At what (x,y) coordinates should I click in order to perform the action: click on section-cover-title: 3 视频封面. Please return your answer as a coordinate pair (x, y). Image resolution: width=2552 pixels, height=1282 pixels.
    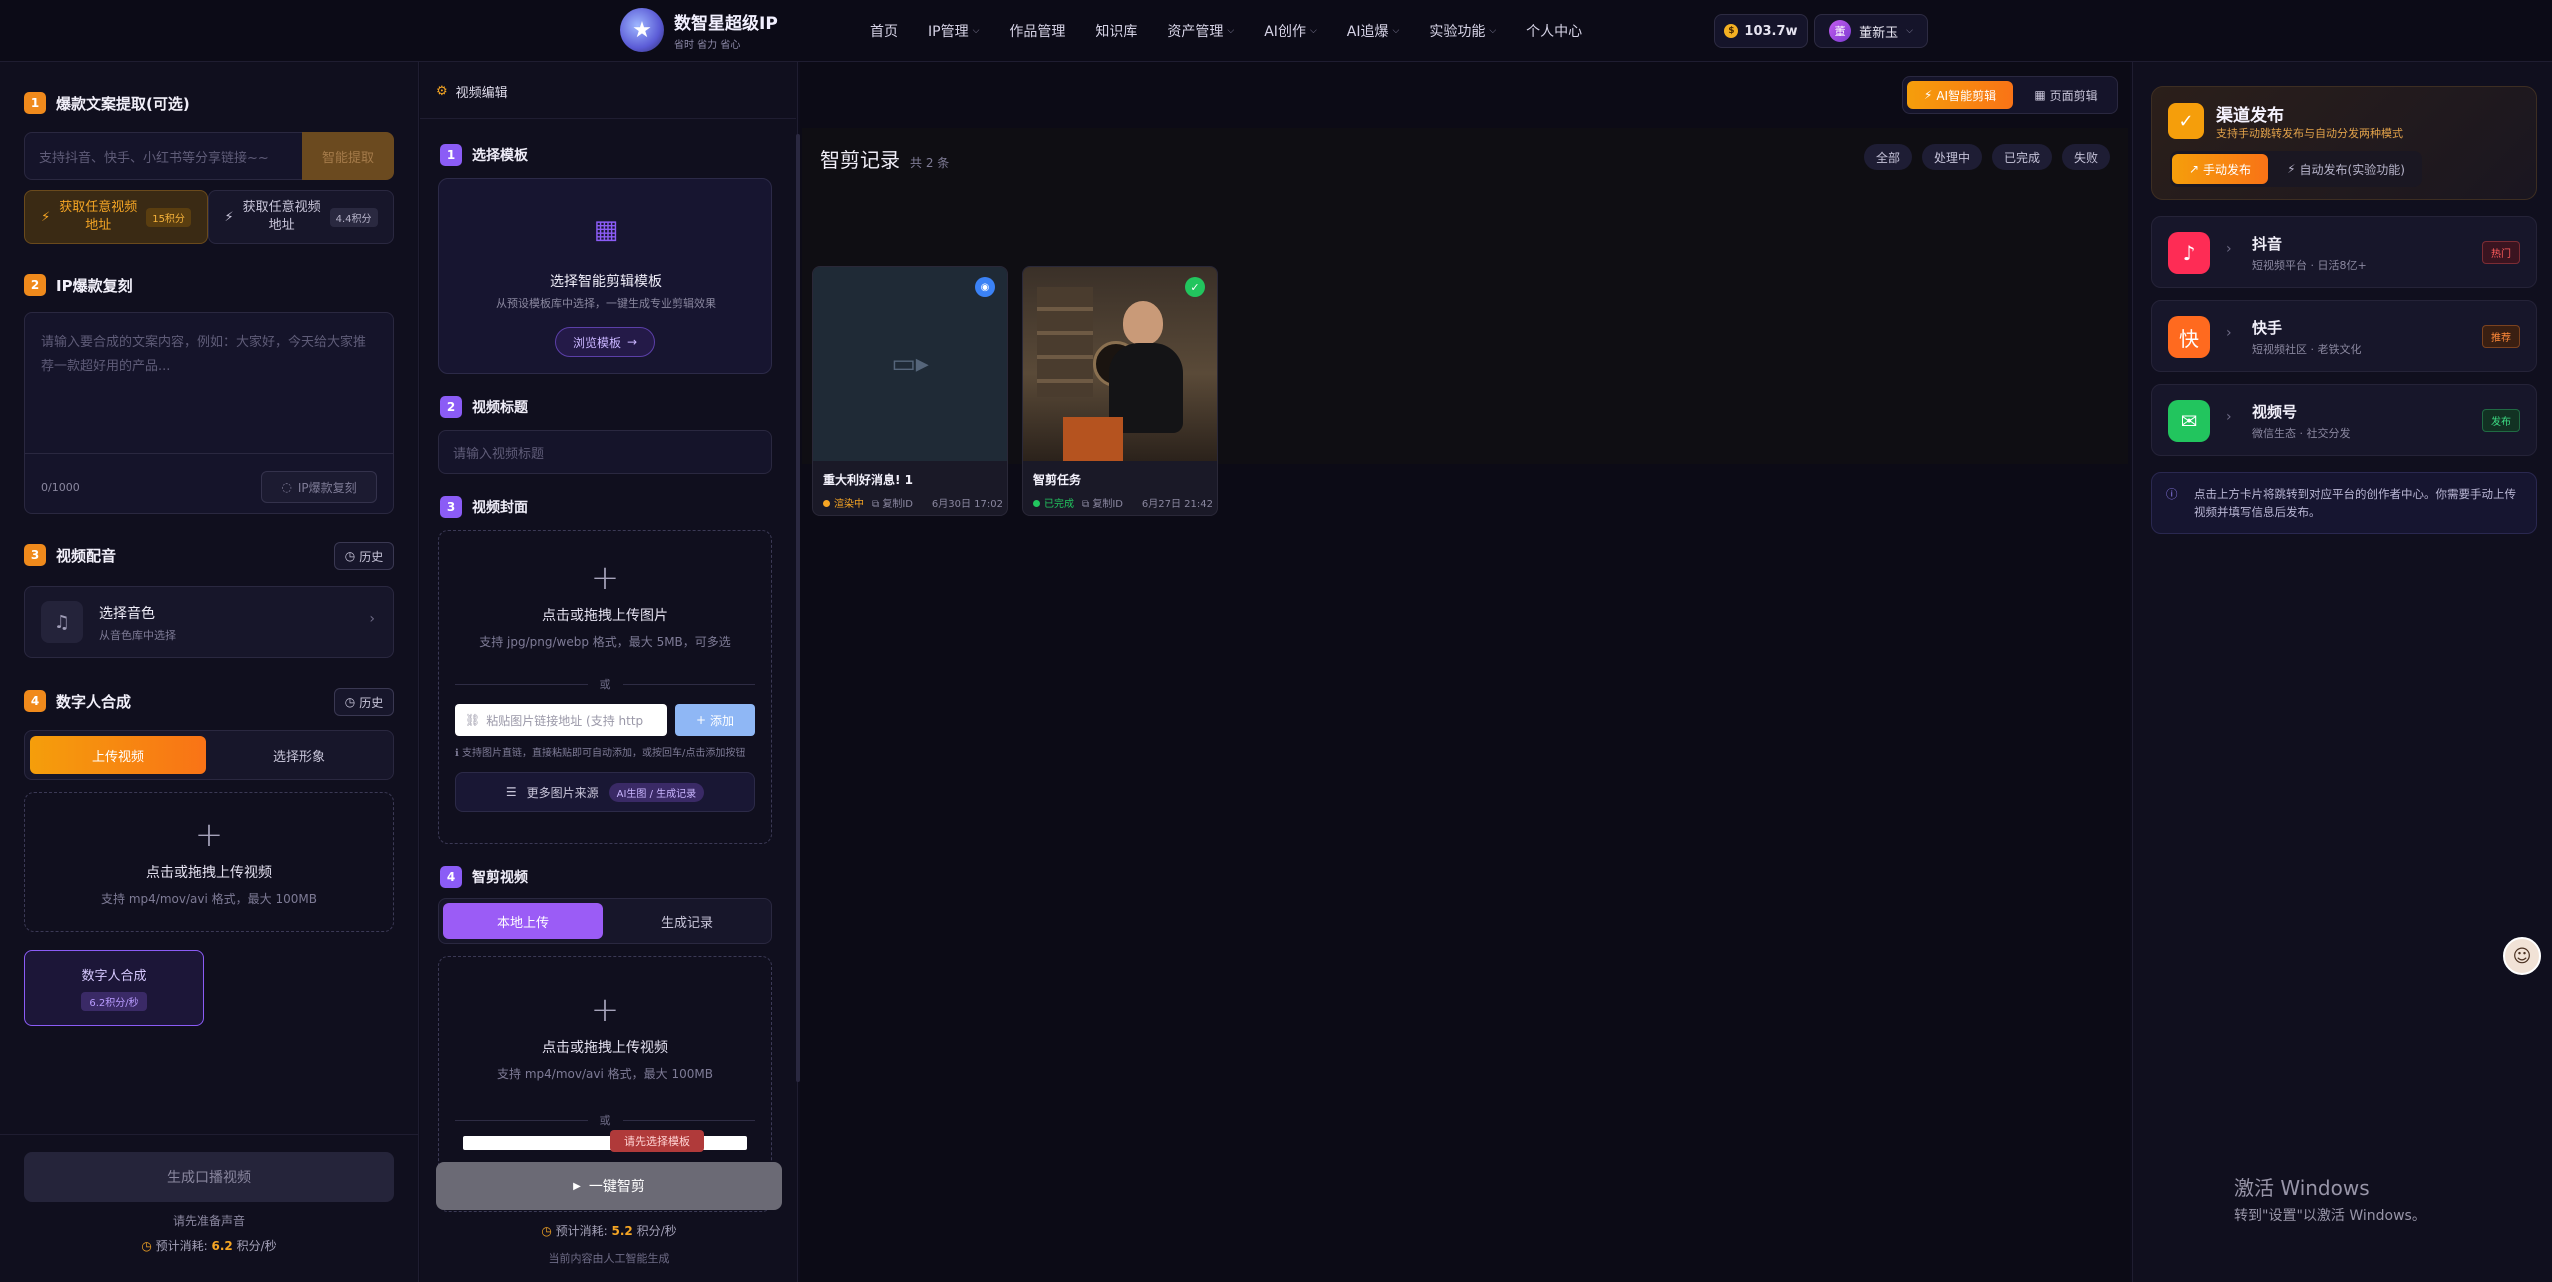
    Looking at the image, I should click on (484, 507).